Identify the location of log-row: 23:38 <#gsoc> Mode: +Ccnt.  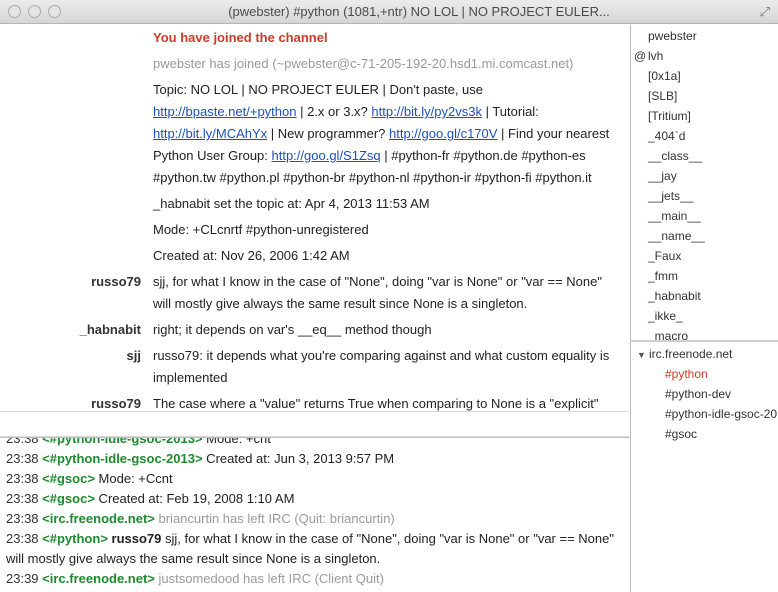
(89, 478).